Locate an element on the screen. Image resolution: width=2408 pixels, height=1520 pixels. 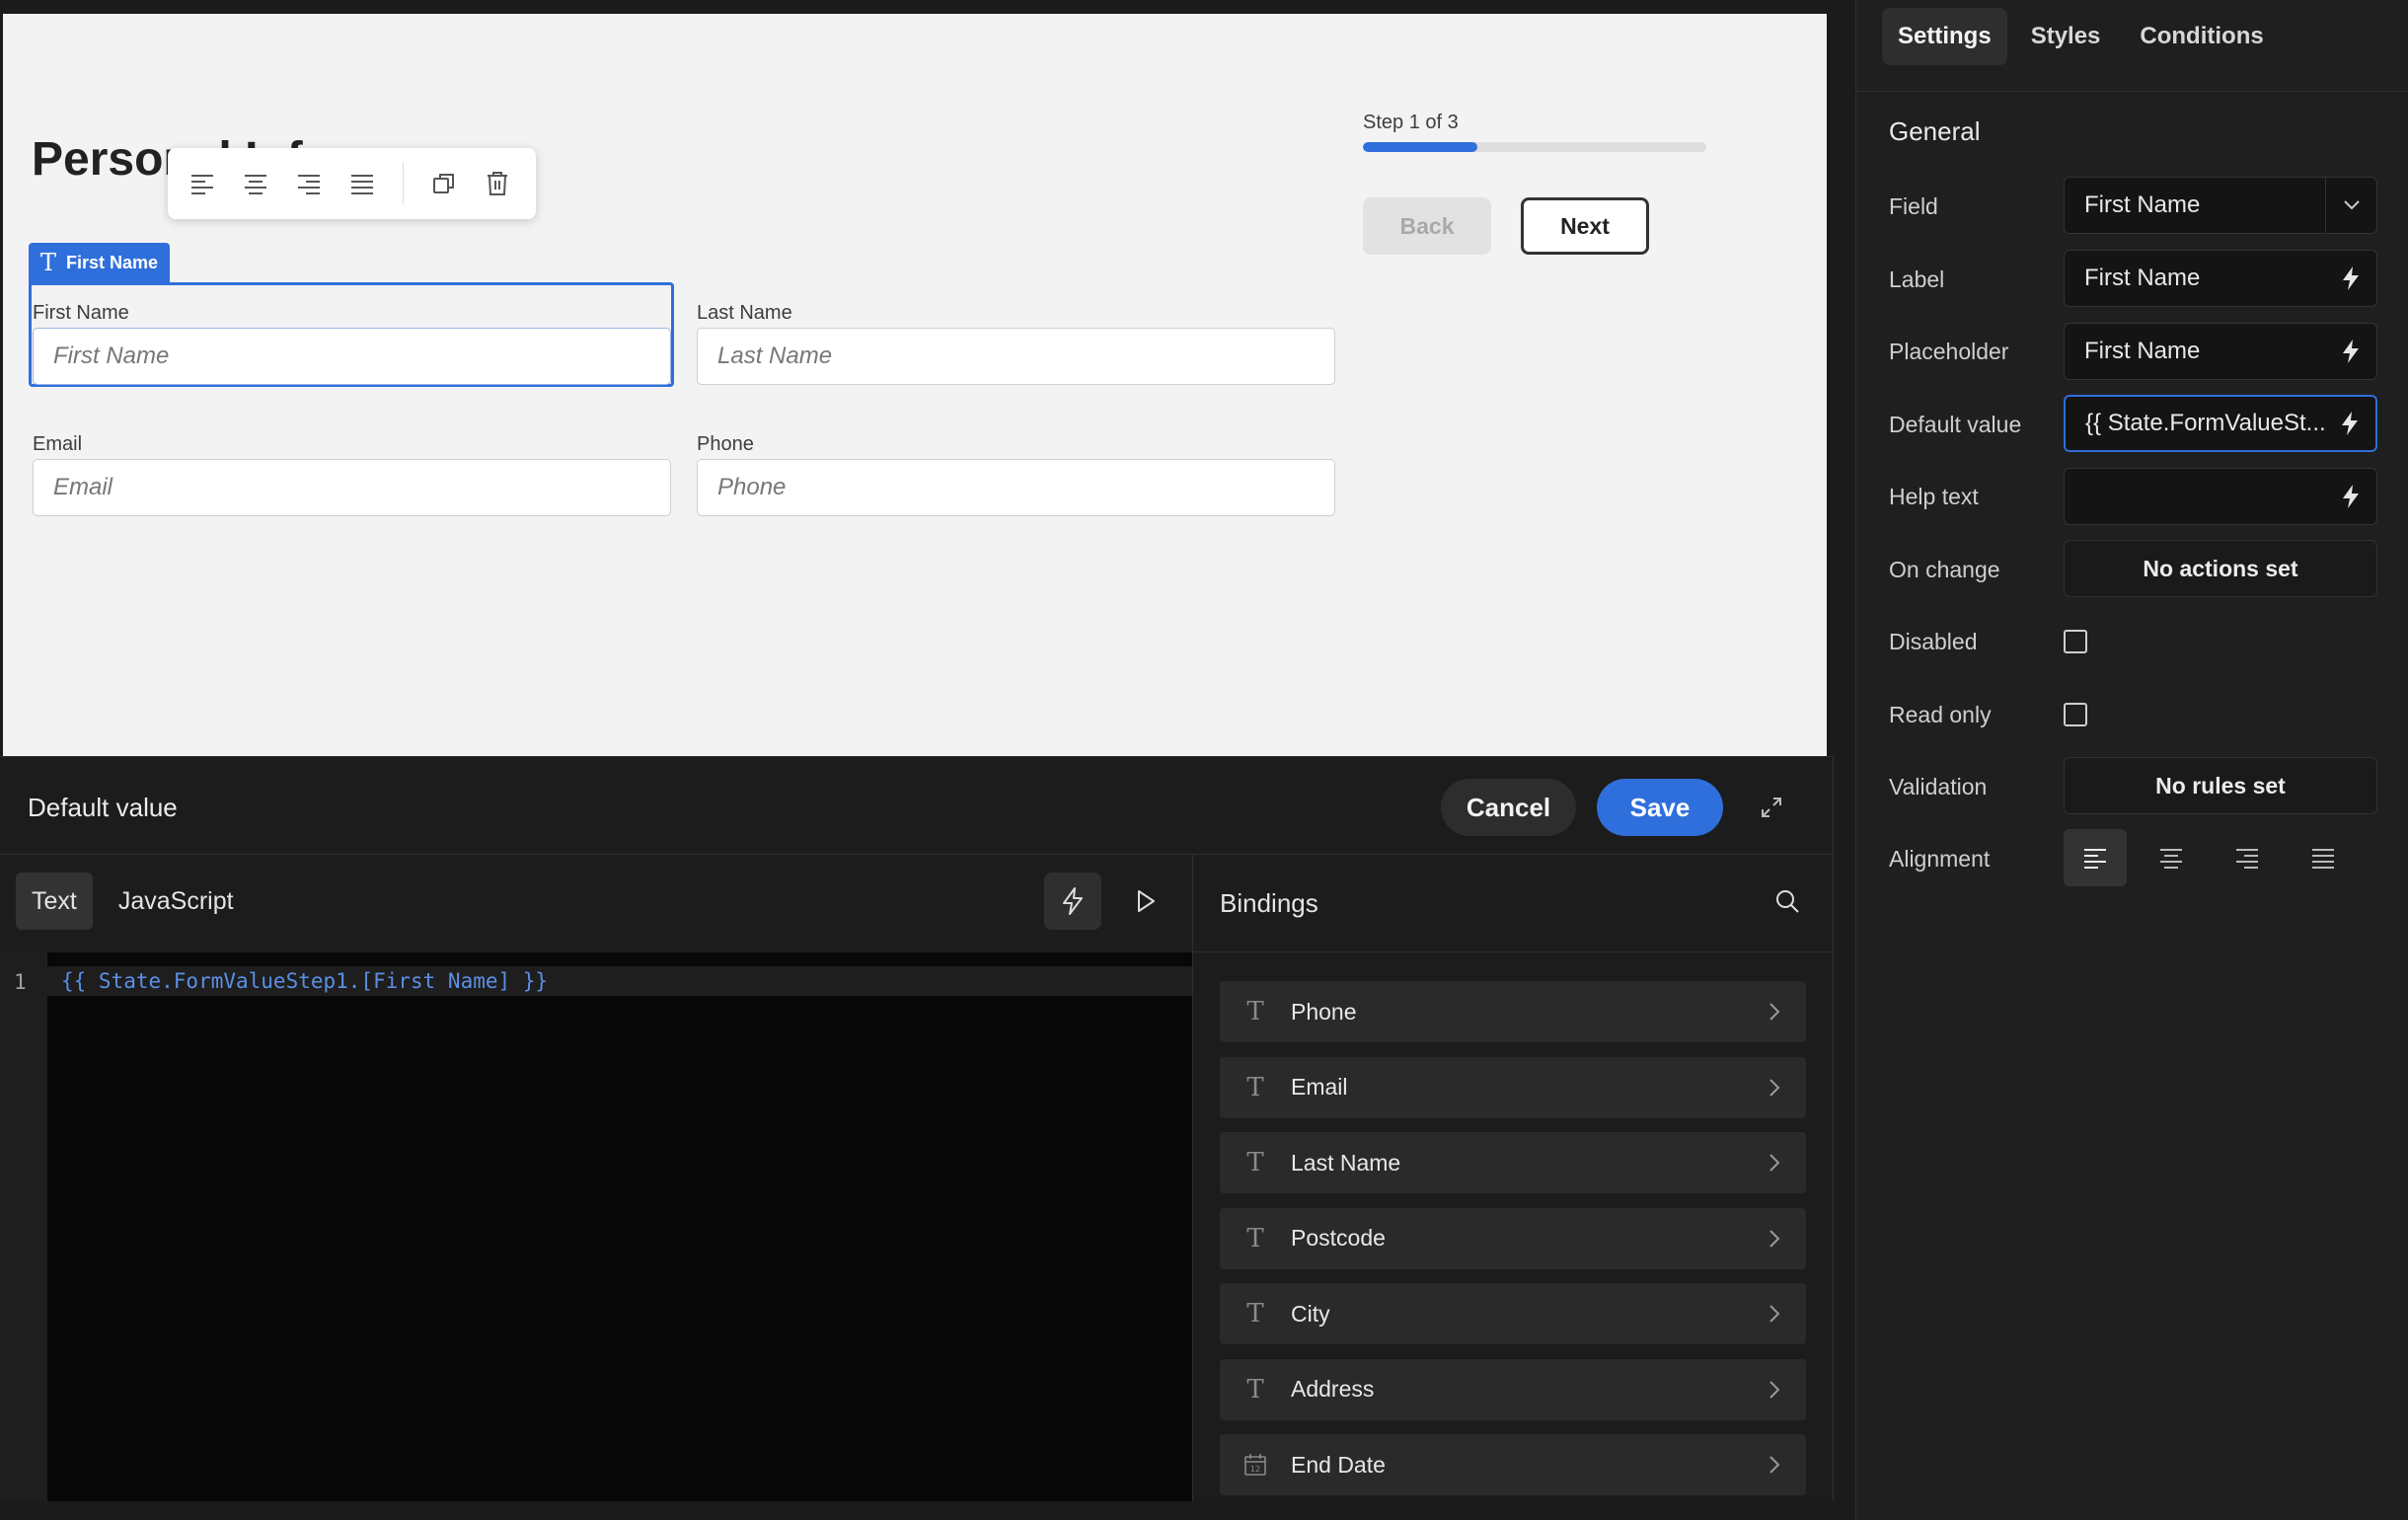
binding-label: Last Name is located at coordinates (1346, 1162).